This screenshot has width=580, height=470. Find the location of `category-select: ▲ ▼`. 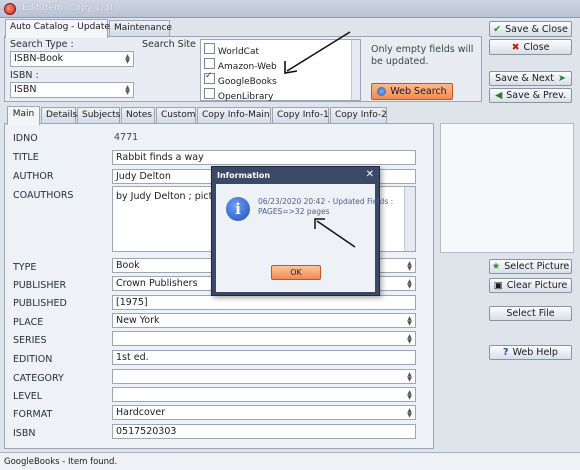

category-select: ▲ ▼ is located at coordinates (264, 376).